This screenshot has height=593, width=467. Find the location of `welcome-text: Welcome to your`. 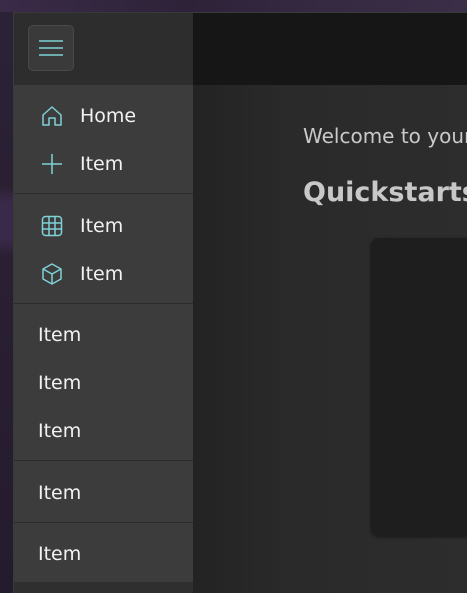

welcome-text: Welcome to your is located at coordinates (385, 136).